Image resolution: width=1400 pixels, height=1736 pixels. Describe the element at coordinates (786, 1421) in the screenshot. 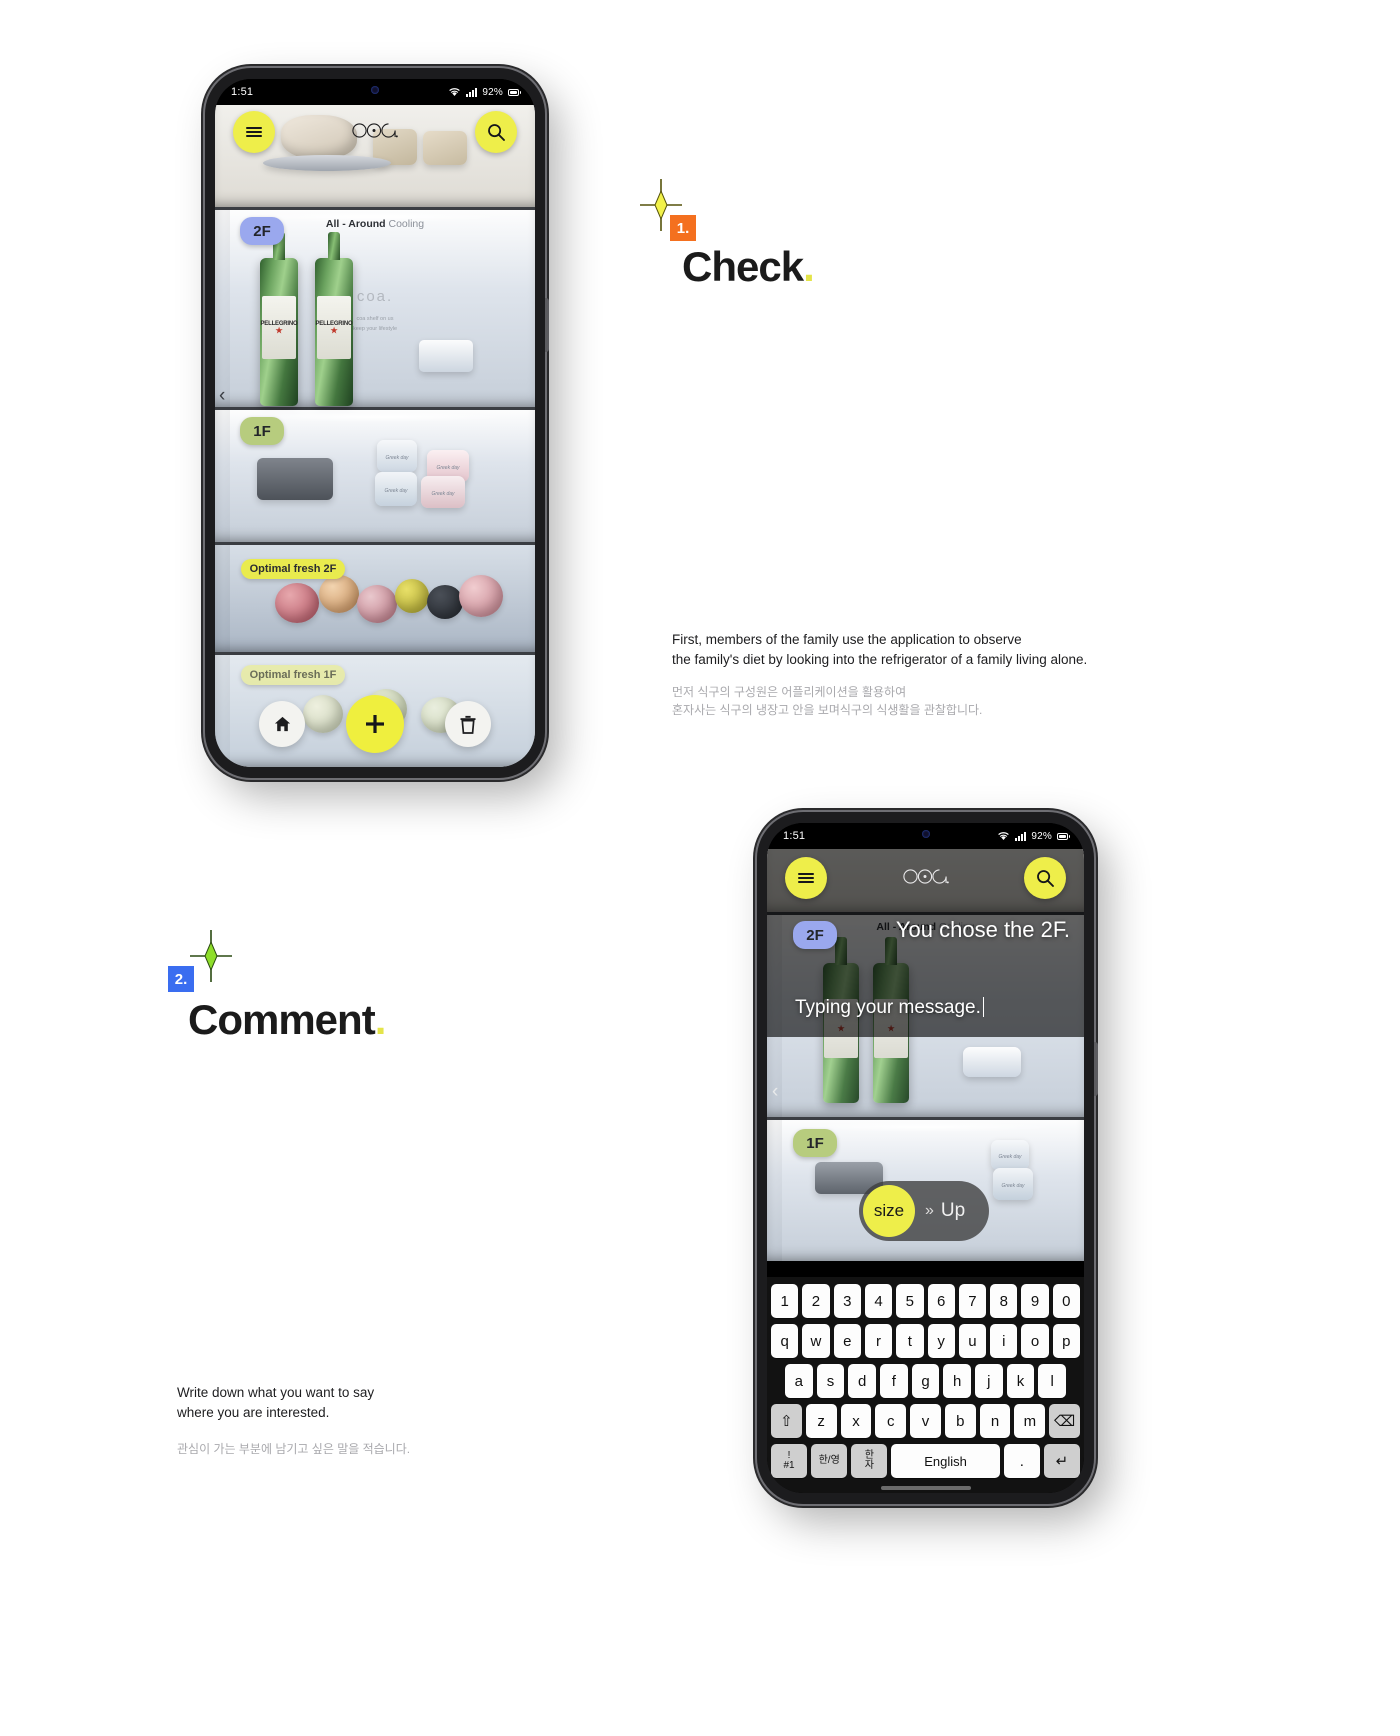

I see `shift-key: ⇧` at that location.